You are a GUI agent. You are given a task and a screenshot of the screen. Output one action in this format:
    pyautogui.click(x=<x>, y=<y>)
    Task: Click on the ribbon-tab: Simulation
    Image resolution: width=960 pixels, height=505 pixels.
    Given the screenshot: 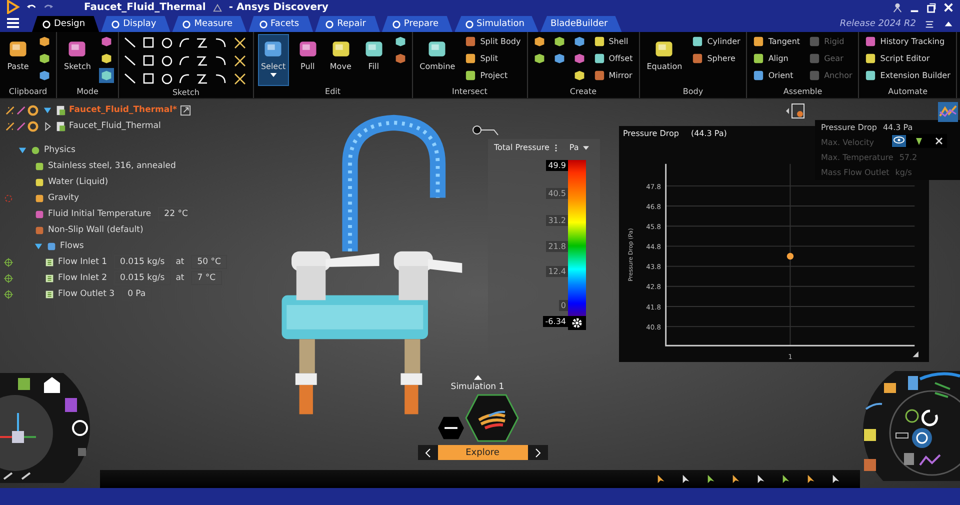 What is the action you would take?
    pyautogui.click(x=496, y=24)
    